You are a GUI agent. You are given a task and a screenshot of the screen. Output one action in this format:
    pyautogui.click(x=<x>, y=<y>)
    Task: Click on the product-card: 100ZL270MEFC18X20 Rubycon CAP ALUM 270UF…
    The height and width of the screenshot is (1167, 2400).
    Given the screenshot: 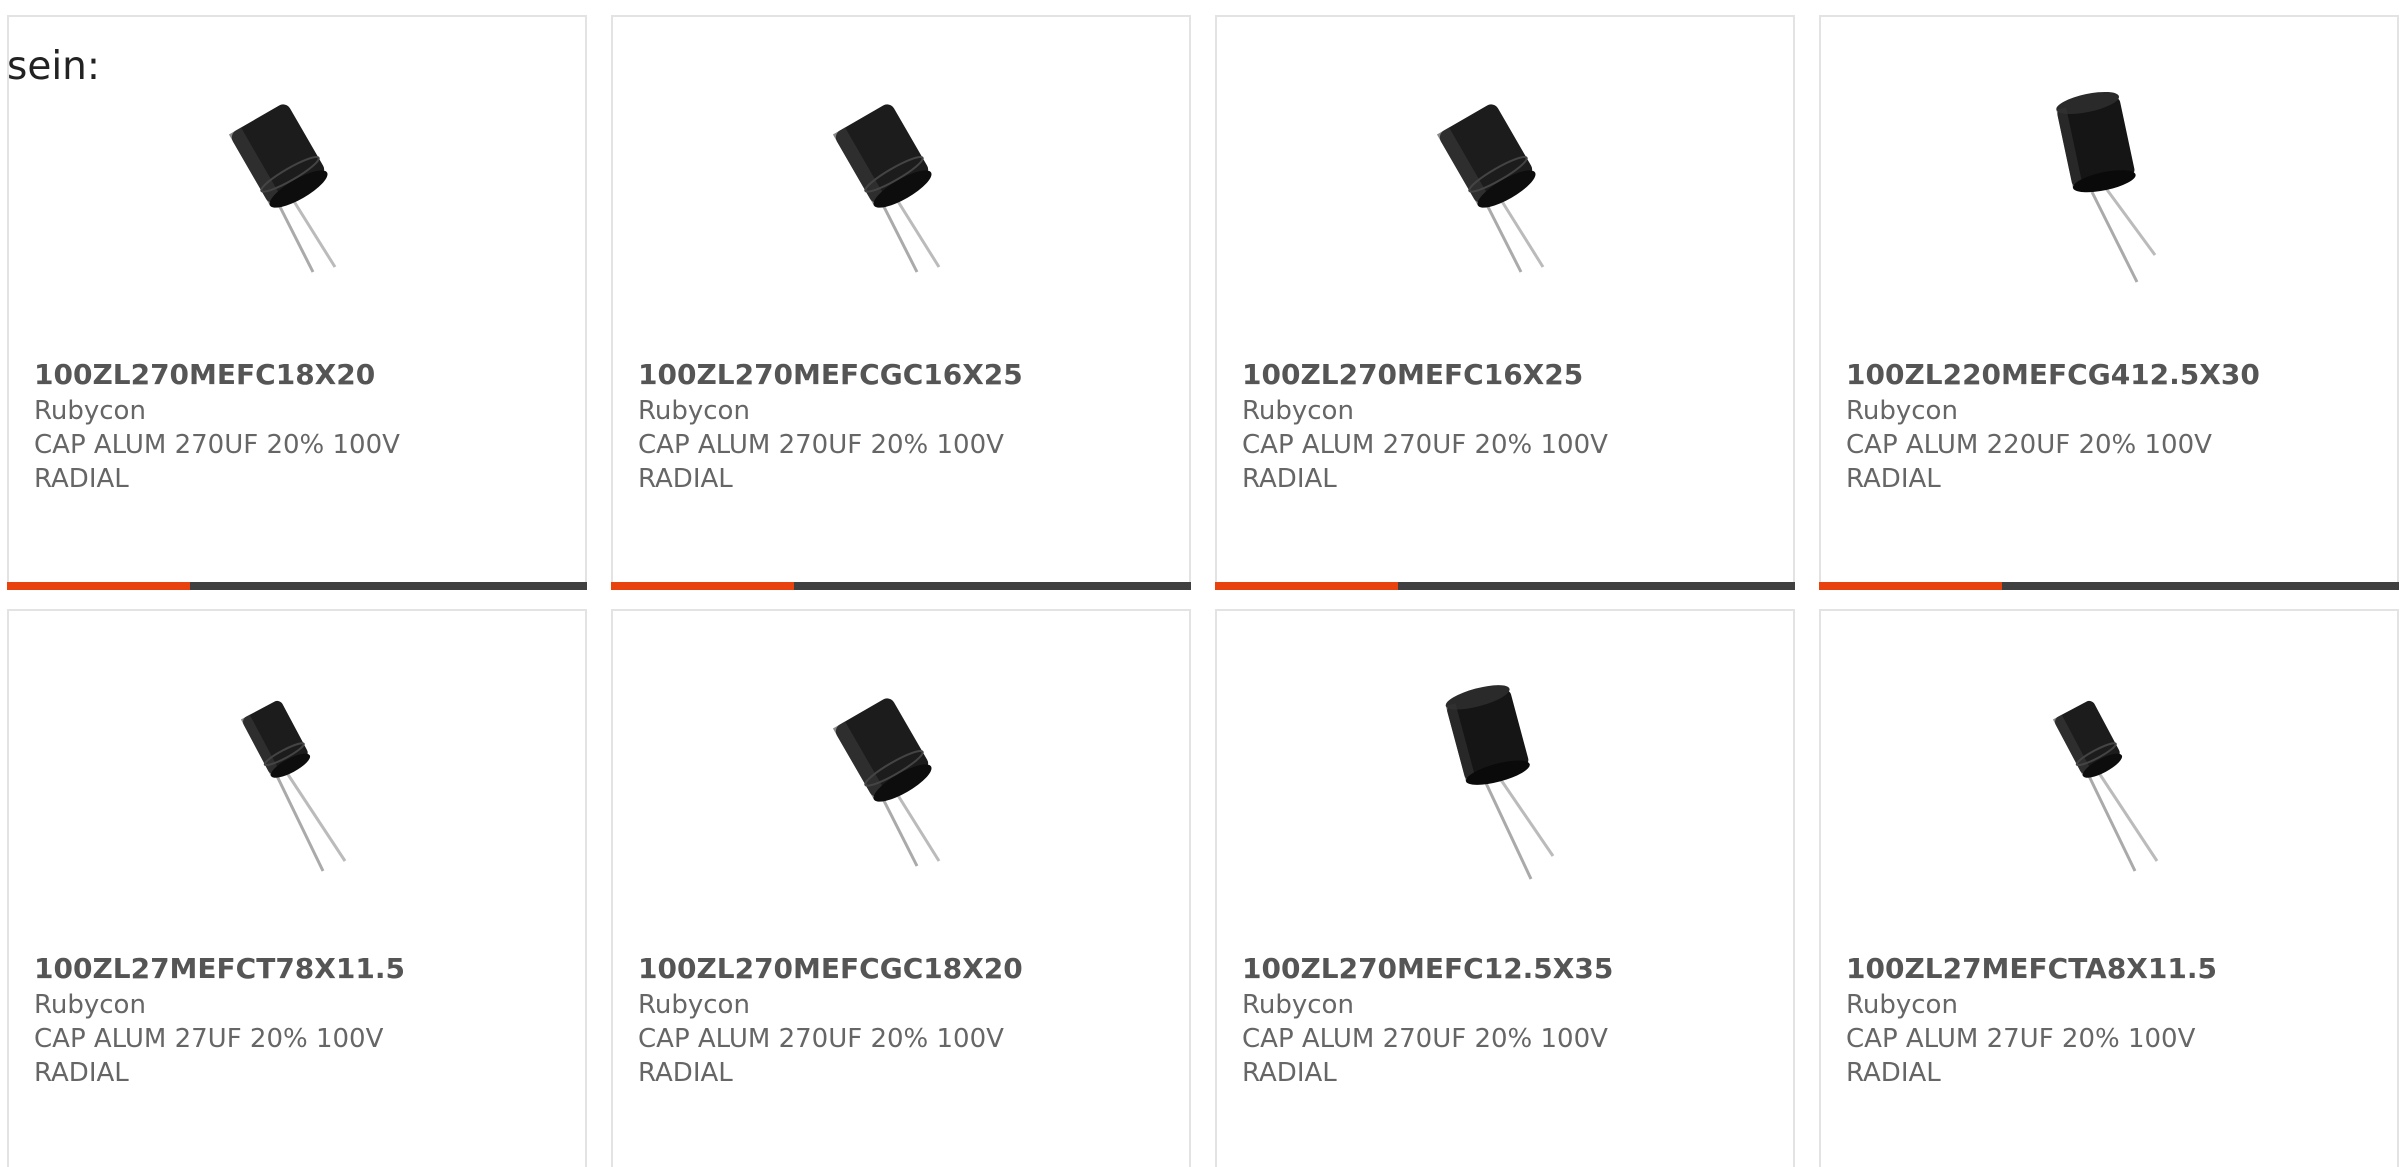 What is the action you would take?
    pyautogui.click(x=297, y=302)
    